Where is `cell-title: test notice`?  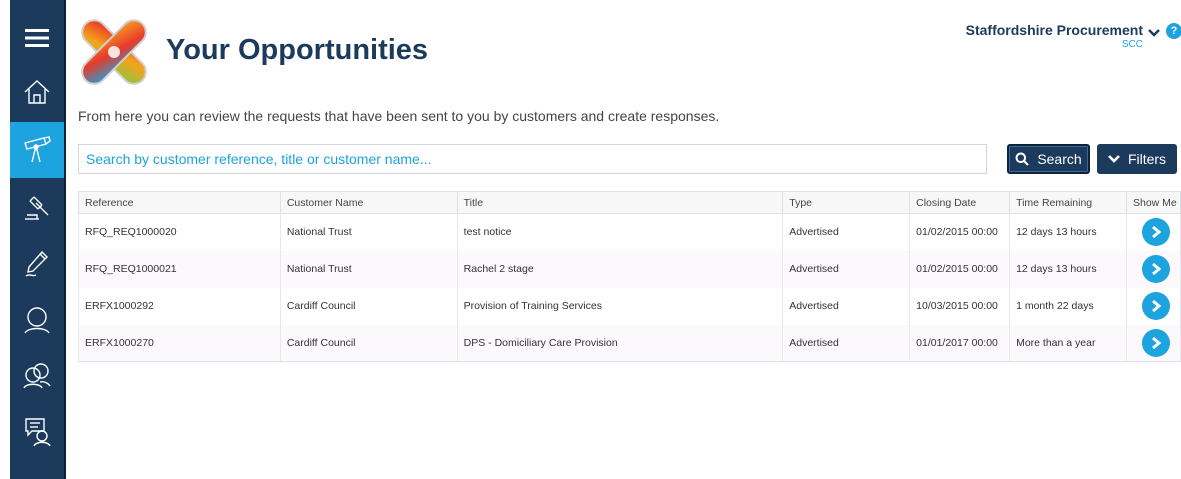 cell-title: test notice is located at coordinates (620, 232).